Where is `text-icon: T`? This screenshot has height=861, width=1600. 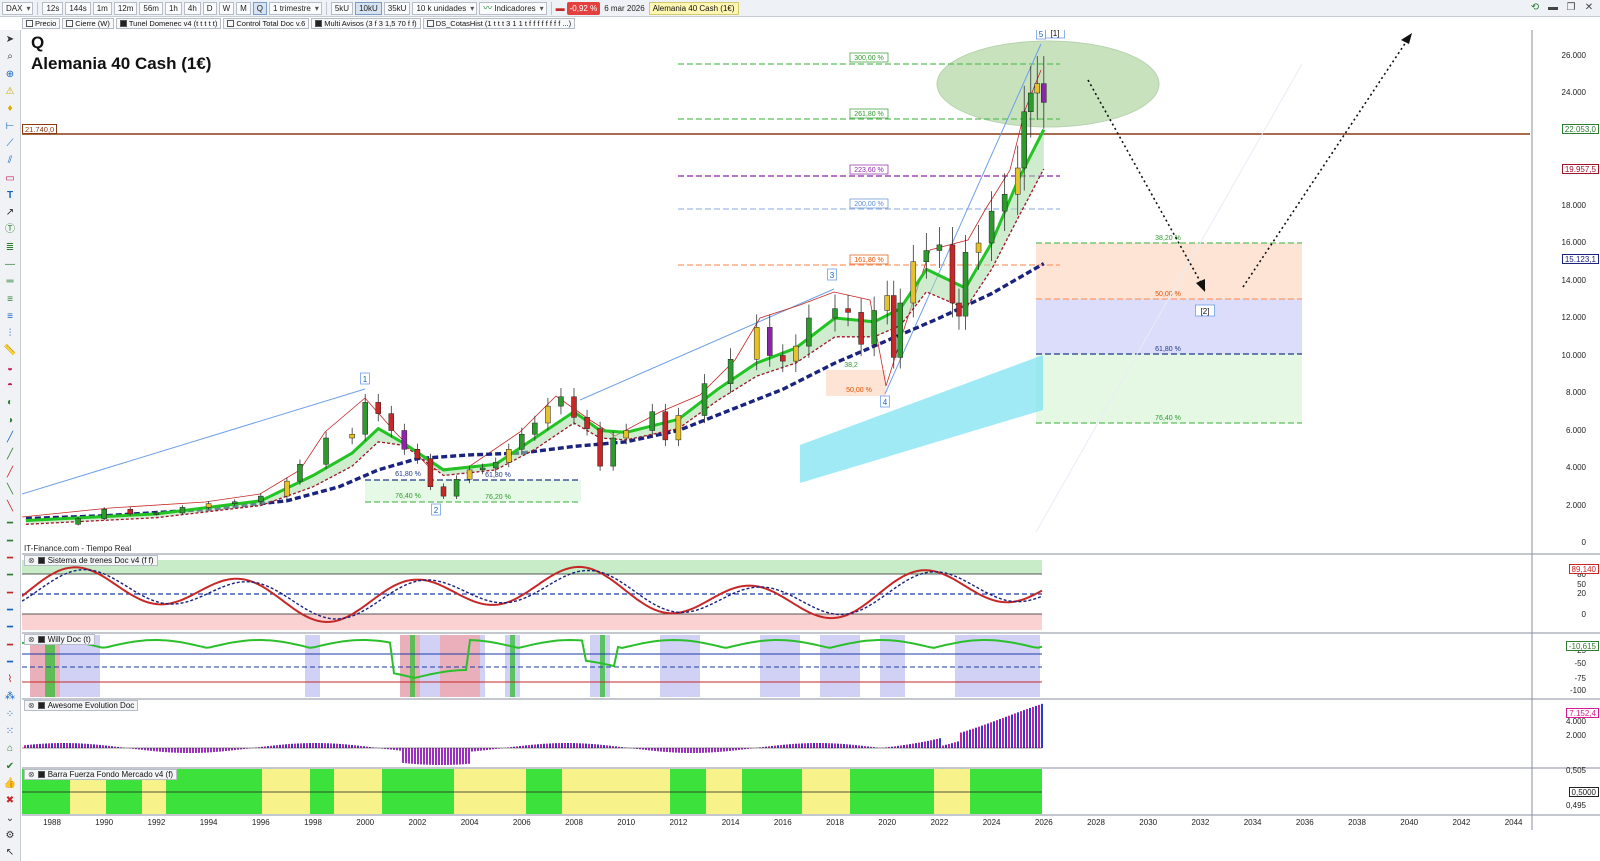 text-icon: T is located at coordinates (10, 196).